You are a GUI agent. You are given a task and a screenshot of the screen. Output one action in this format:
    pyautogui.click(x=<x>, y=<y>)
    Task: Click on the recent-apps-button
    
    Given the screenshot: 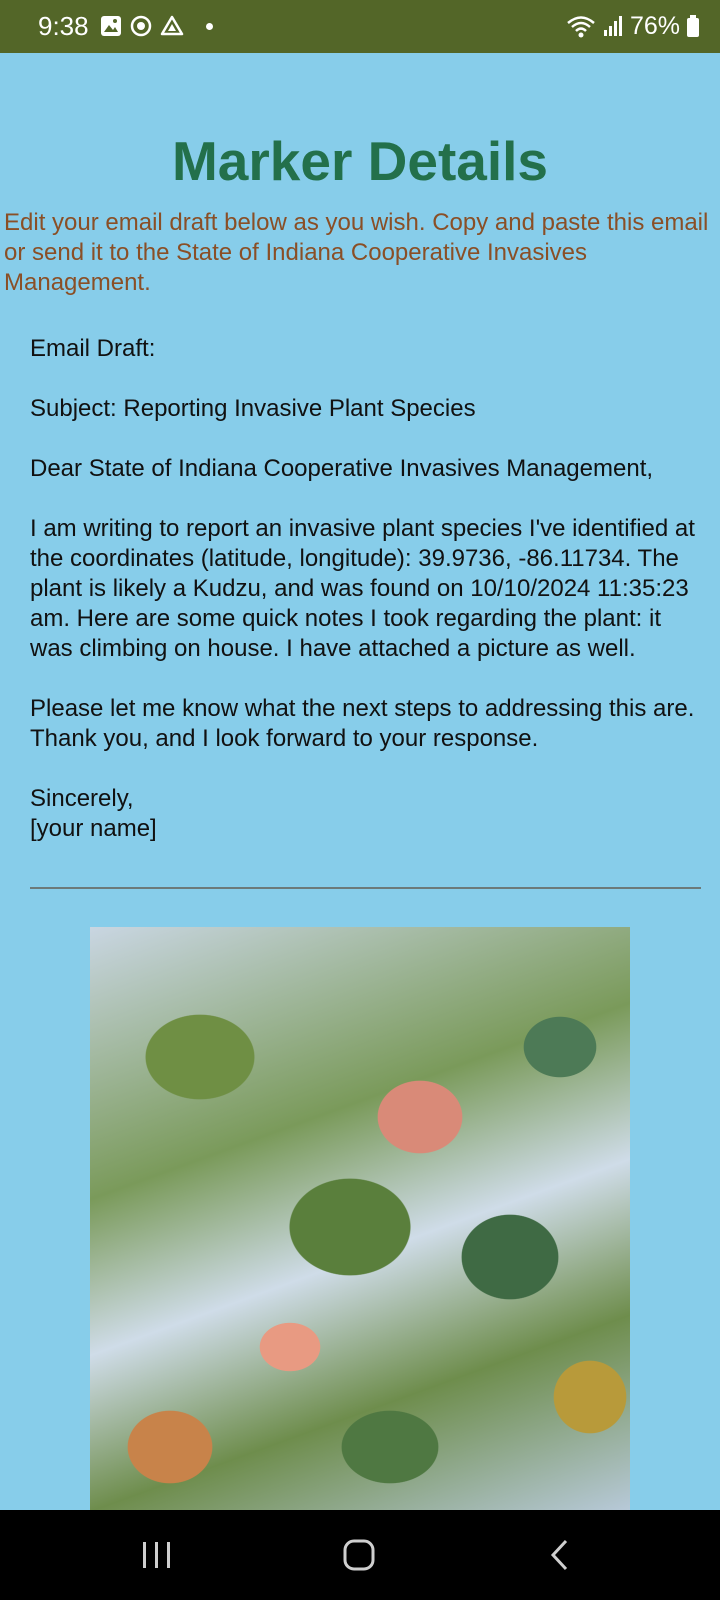 What is the action you would take?
    pyautogui.click(x=157, y=1555)
    